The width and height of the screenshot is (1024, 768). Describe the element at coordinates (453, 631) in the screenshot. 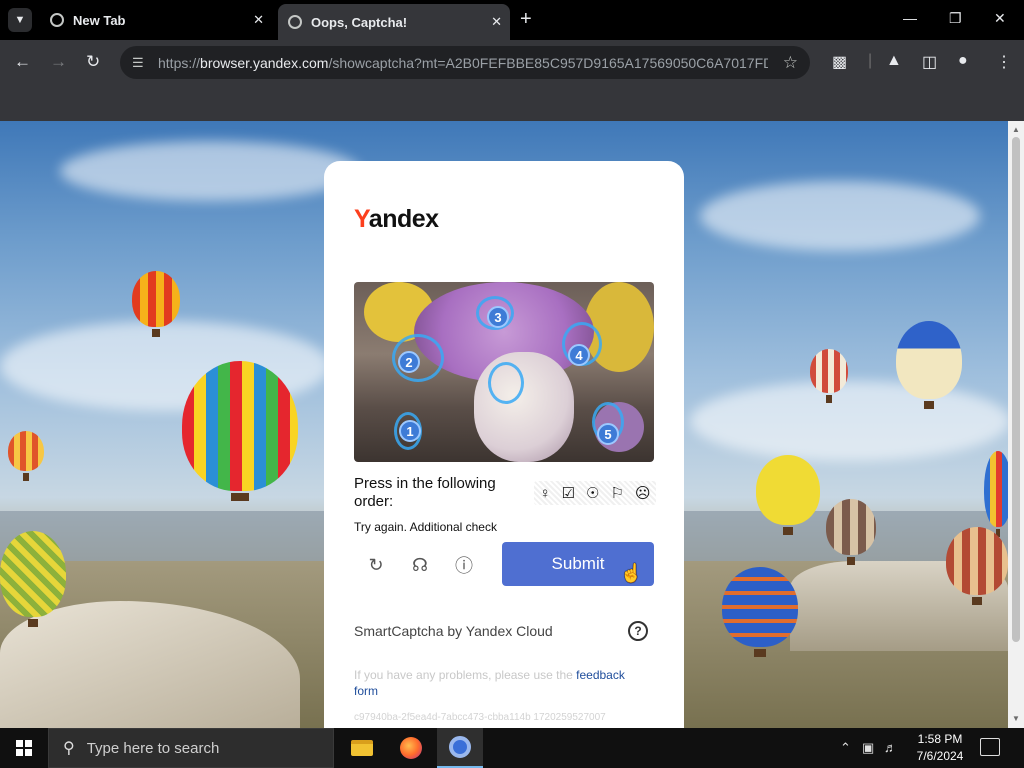

I see `smartcaptcha-branding: SmartCaptcha by Yandex Cloud` at that location.